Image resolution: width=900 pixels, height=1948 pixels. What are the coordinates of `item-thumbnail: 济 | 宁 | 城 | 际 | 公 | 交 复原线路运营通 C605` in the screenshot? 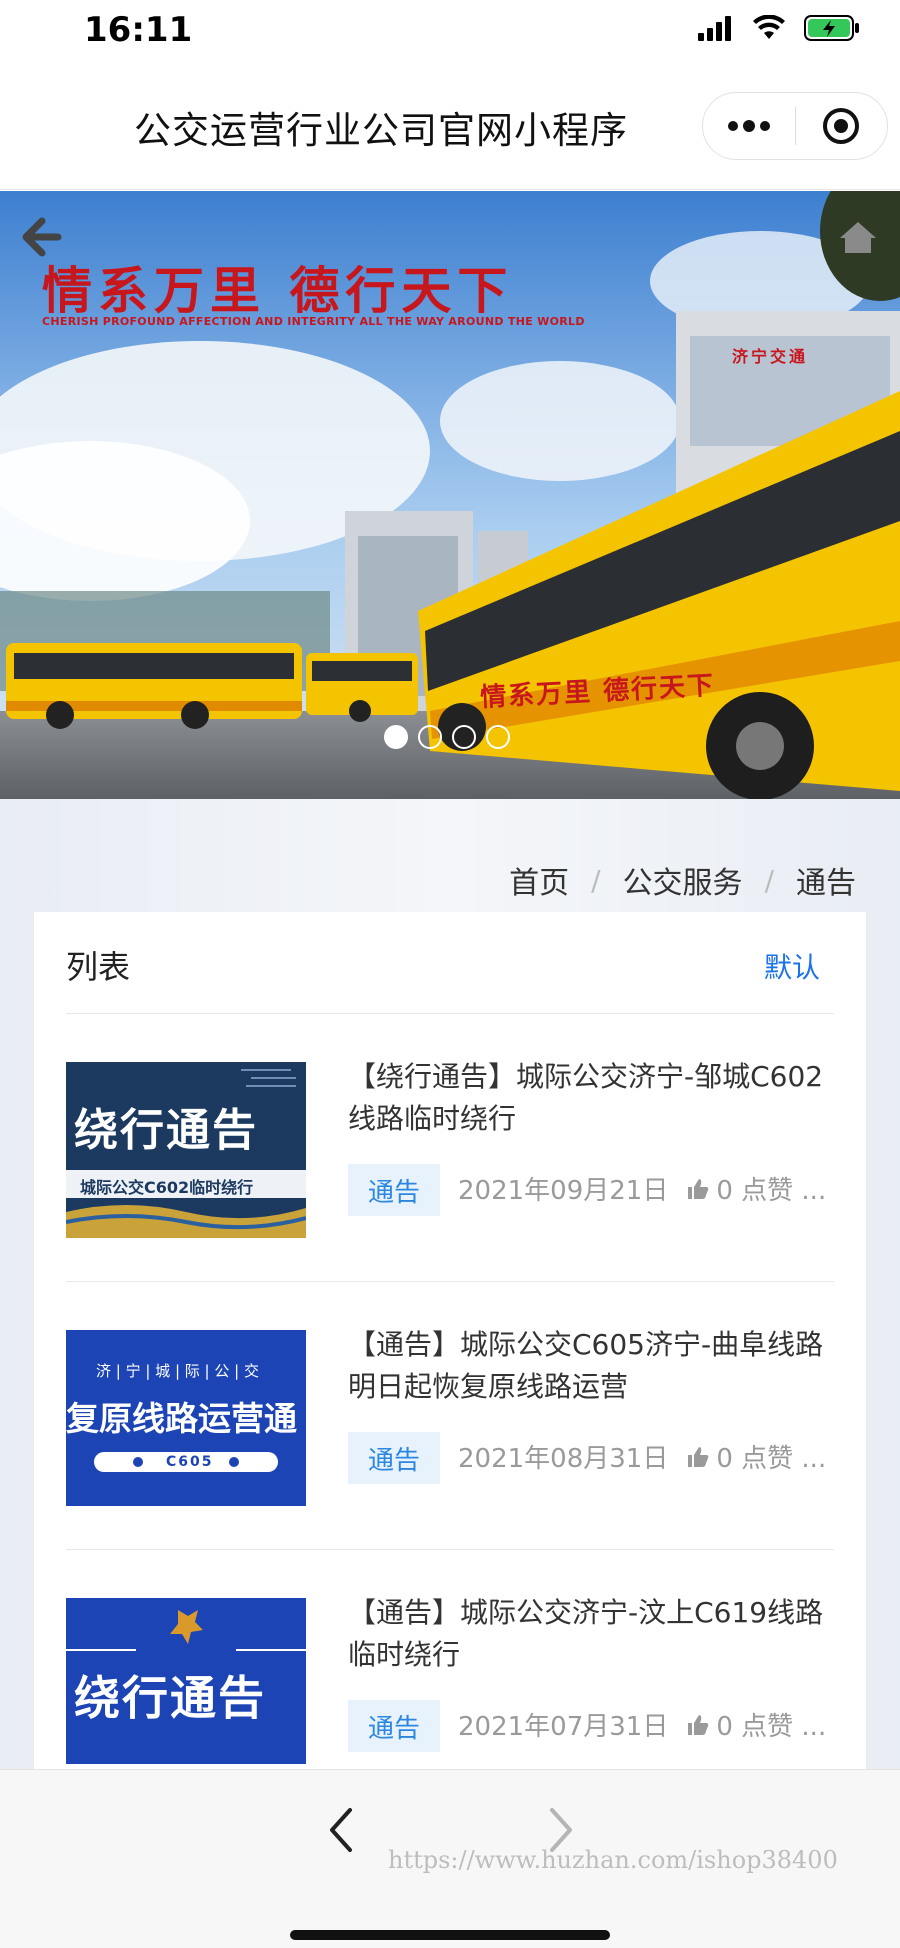 It's located at (186, 1418).